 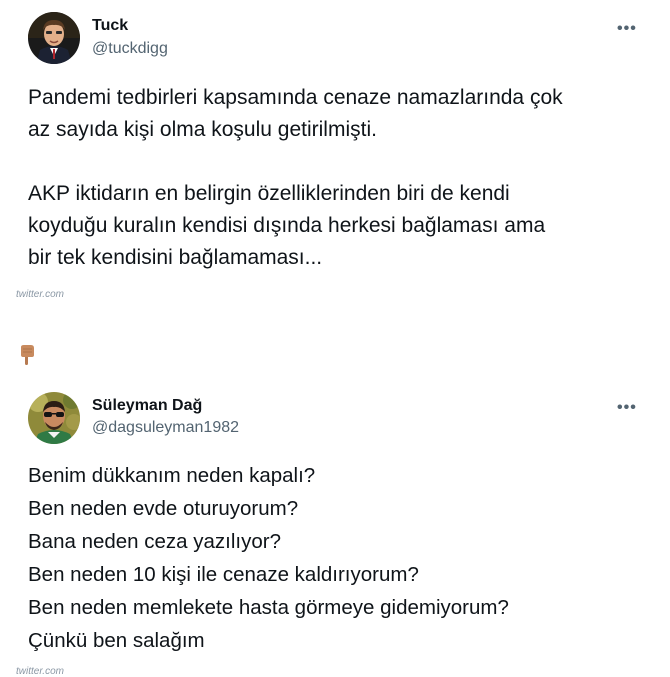 I want to click on tweet-text-line: Ben neden evde oturuyorum?, so click(x=163, y=508).